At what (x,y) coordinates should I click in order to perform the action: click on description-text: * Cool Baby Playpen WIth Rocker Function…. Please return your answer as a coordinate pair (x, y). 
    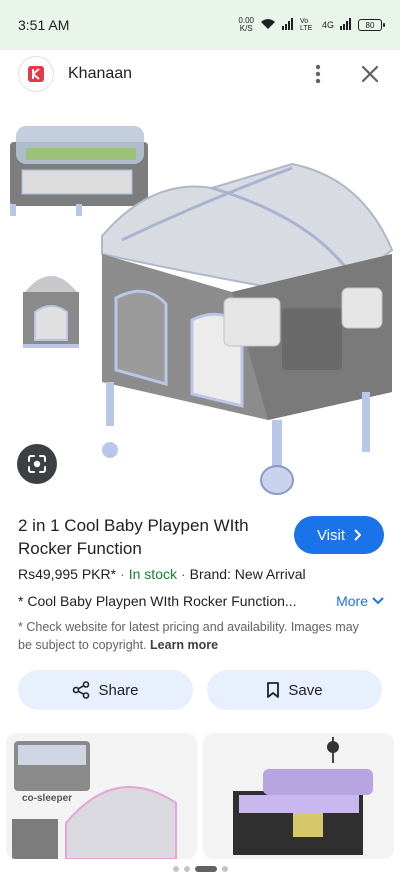
    Looking at the image, I should click on (157, 601).